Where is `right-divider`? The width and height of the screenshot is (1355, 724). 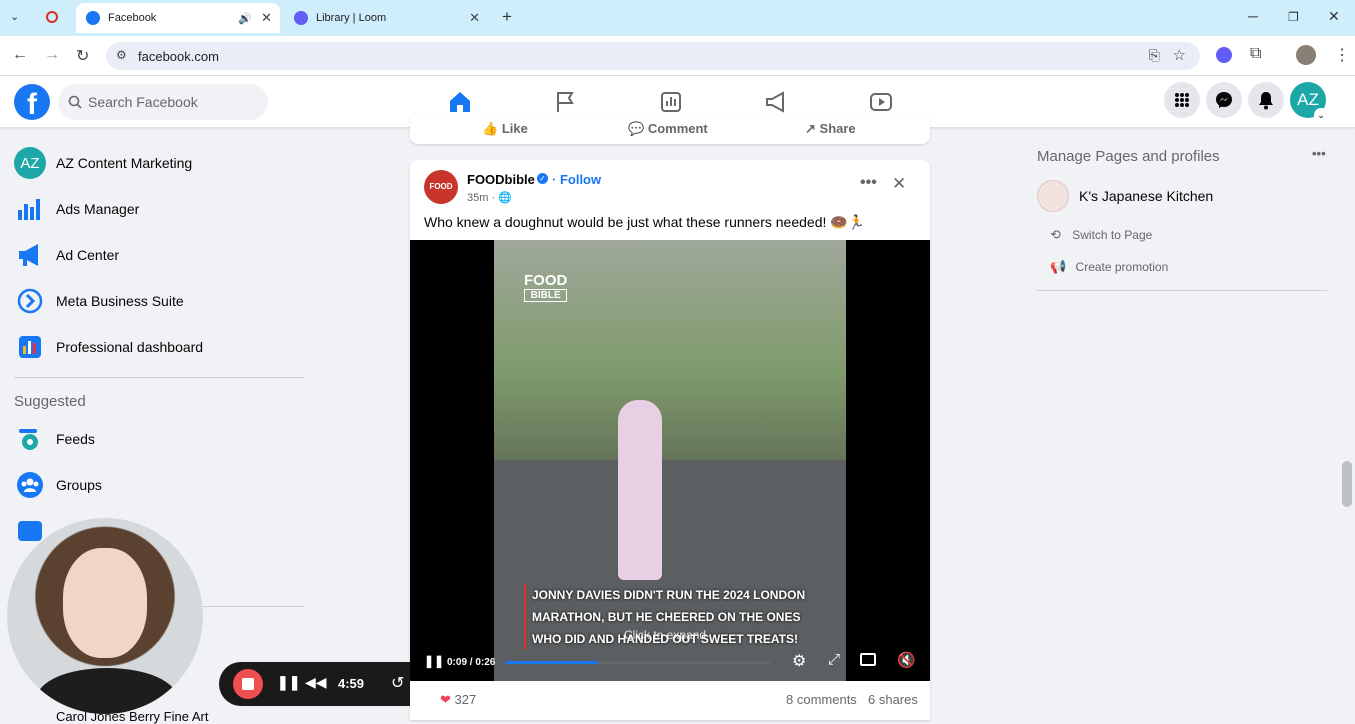 right-divider is located at coordinates (1182, 290).